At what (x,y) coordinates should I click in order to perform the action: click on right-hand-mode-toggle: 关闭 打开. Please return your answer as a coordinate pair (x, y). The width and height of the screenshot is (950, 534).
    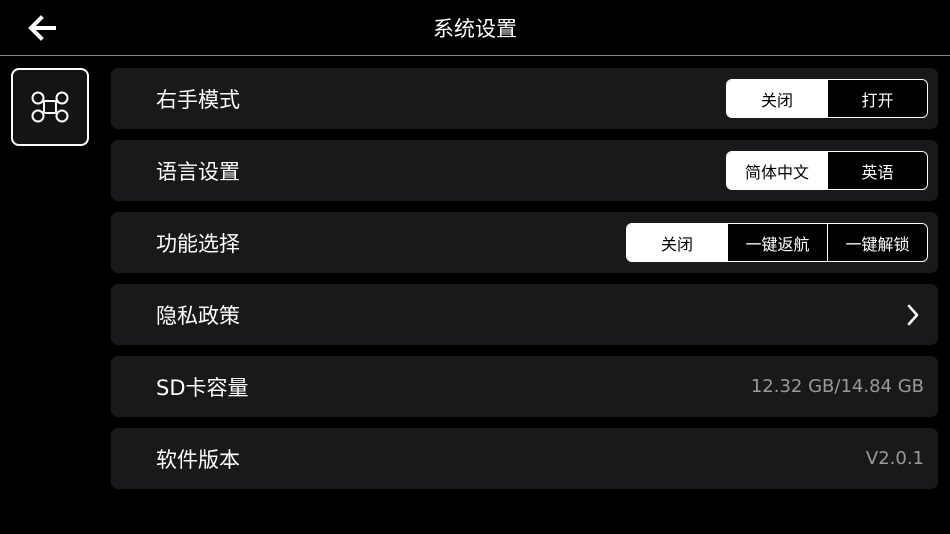
    Looking at the image, I should click on (827, 98).